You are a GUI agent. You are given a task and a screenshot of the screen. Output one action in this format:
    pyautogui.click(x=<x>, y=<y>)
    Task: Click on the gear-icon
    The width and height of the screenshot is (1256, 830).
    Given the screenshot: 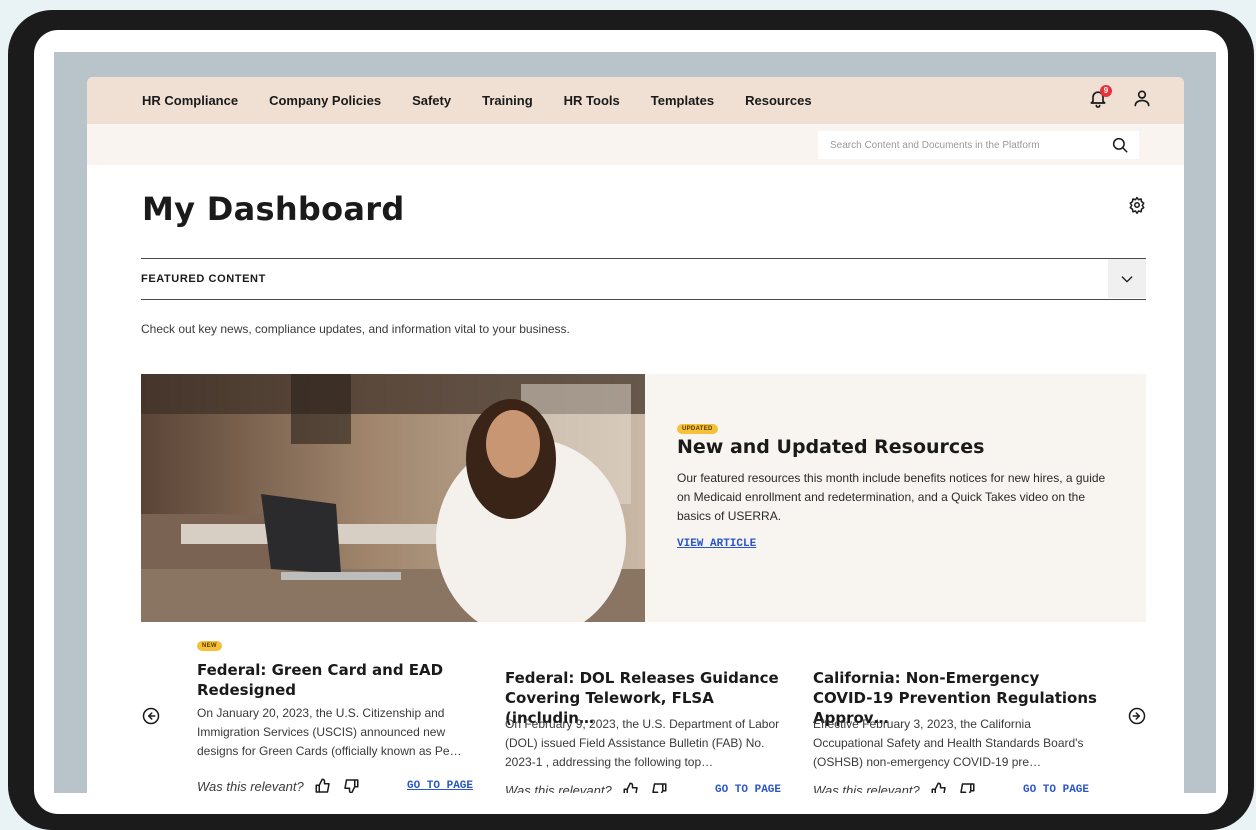 What is the action you would take?
    pyautogui.click(x=1137, y=205)
    